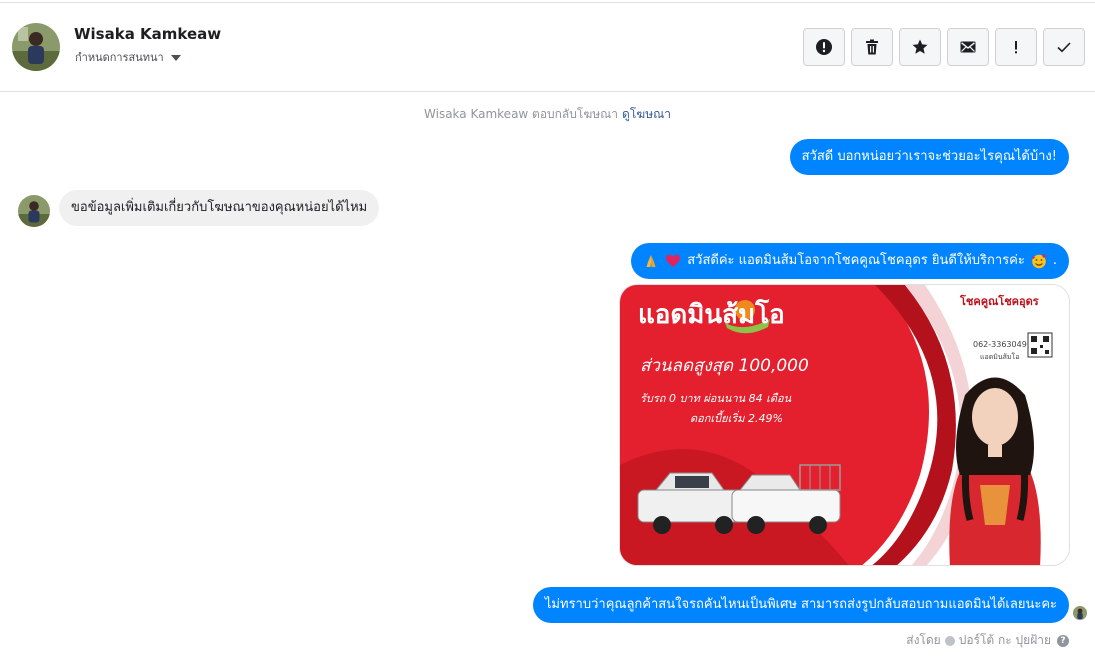 This screenshot has height=671, width=1095. Describe the element at coordinates (1000, 356) in the screenshot. I see `ad-contact-label: แอดมินส้มโอ` at that location.